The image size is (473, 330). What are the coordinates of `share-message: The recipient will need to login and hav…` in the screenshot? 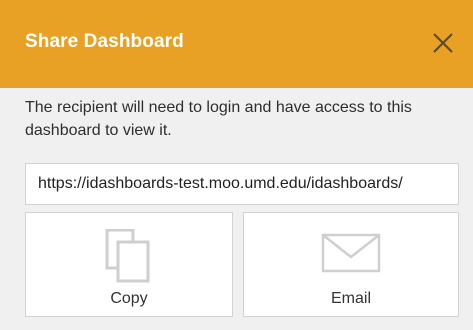 It's located at (218, 119).